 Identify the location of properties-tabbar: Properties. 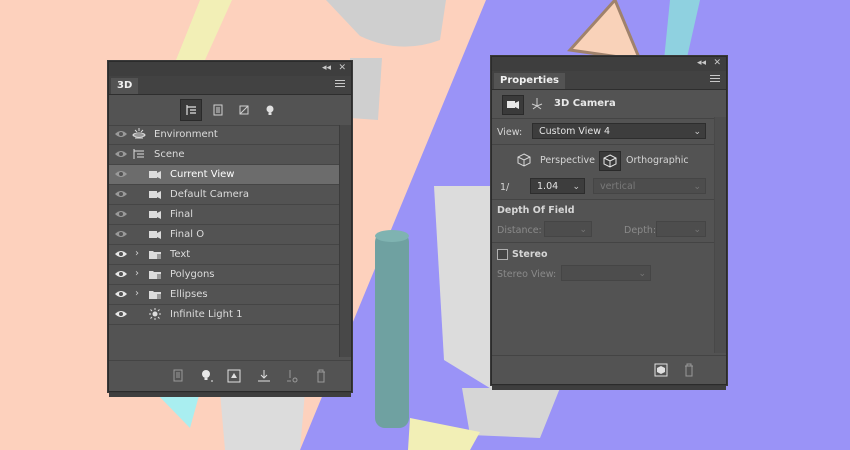
(609, 80).